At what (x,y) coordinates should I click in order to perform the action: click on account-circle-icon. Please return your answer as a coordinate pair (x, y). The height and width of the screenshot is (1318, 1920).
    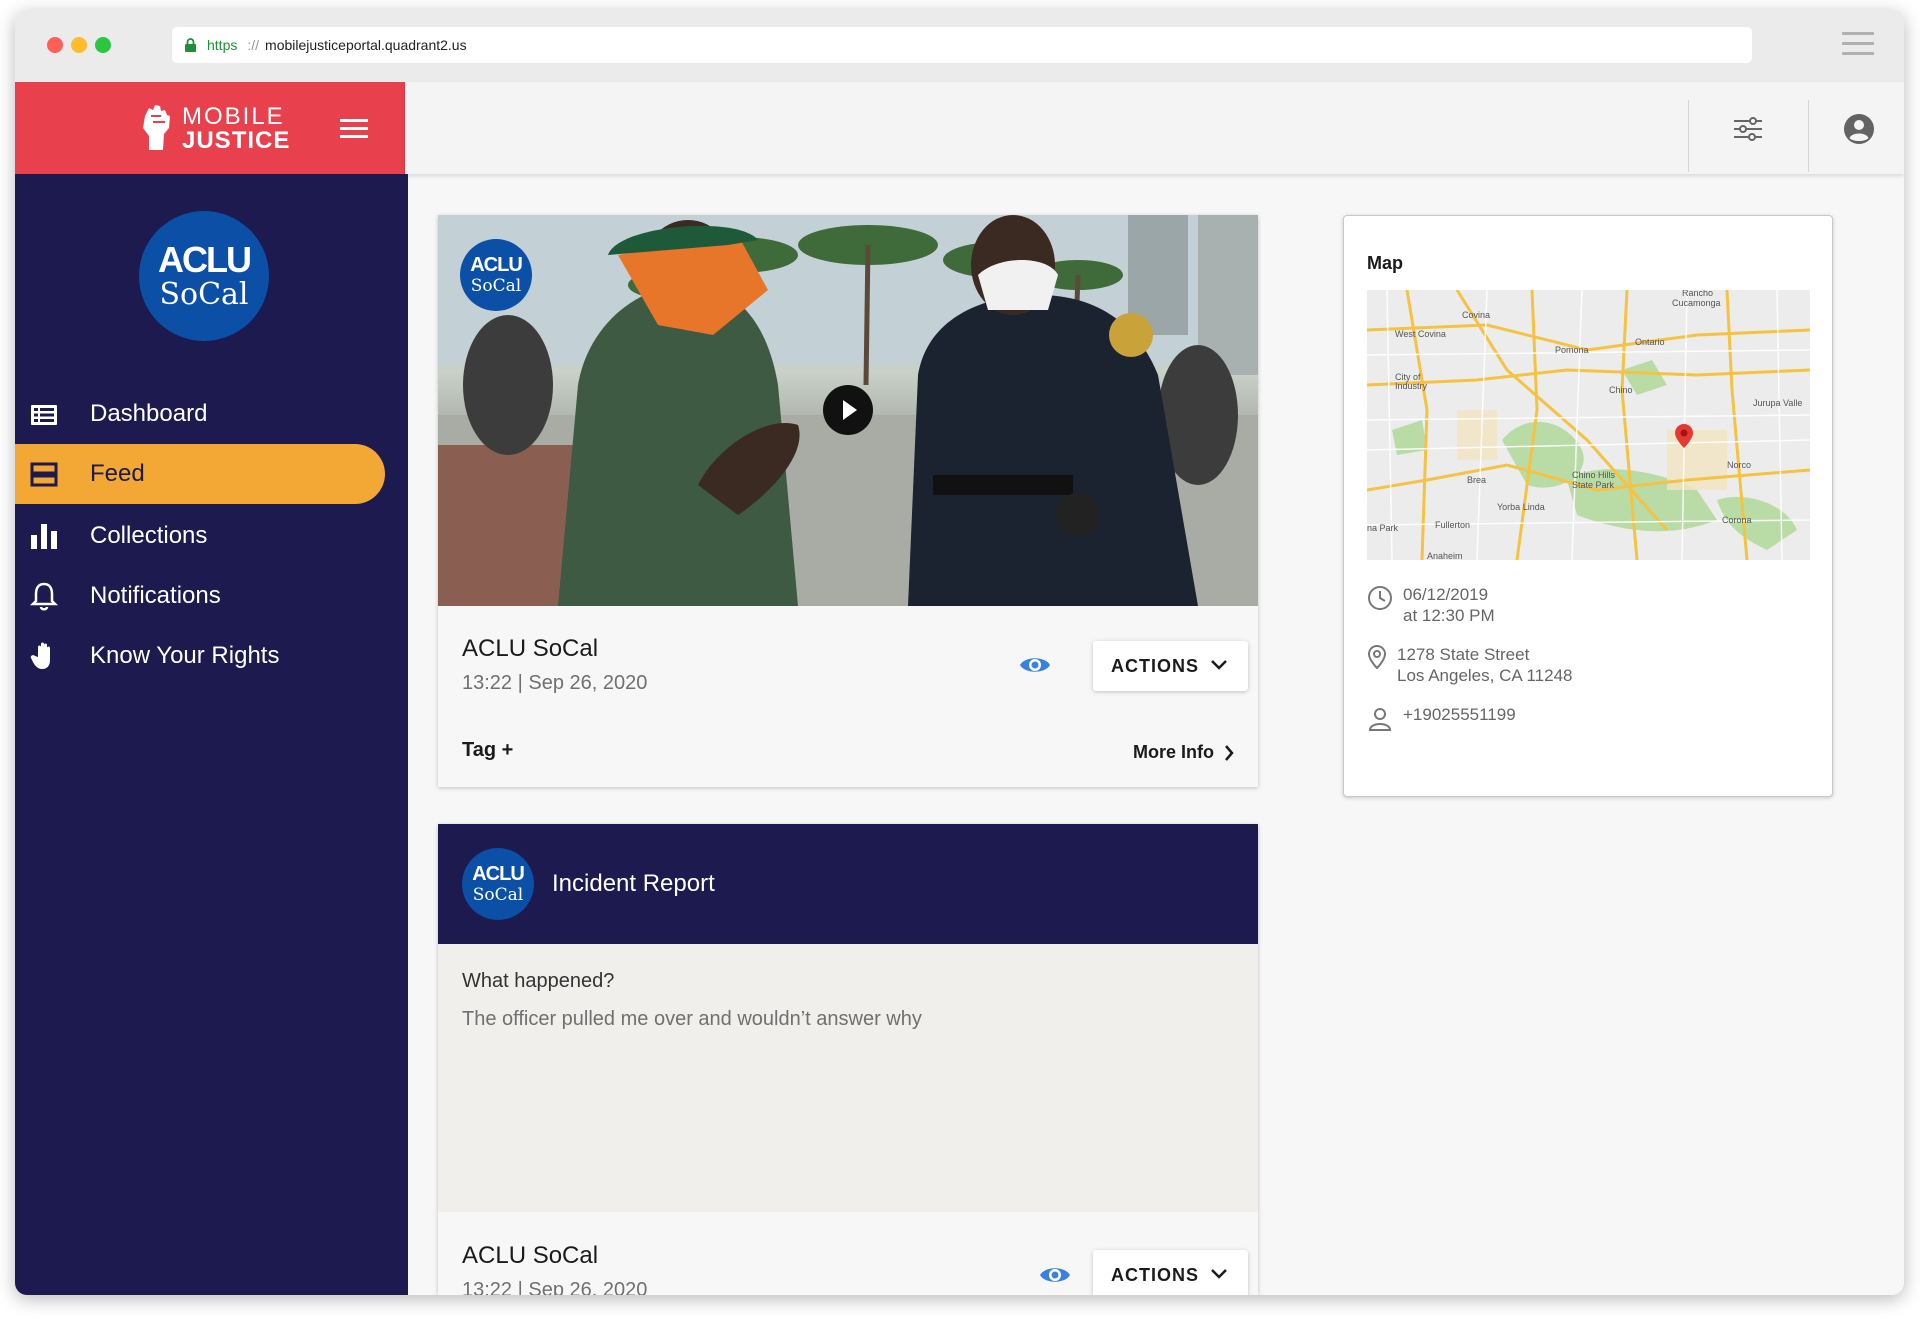
    Looking at the image, I should click on (1859, 129).